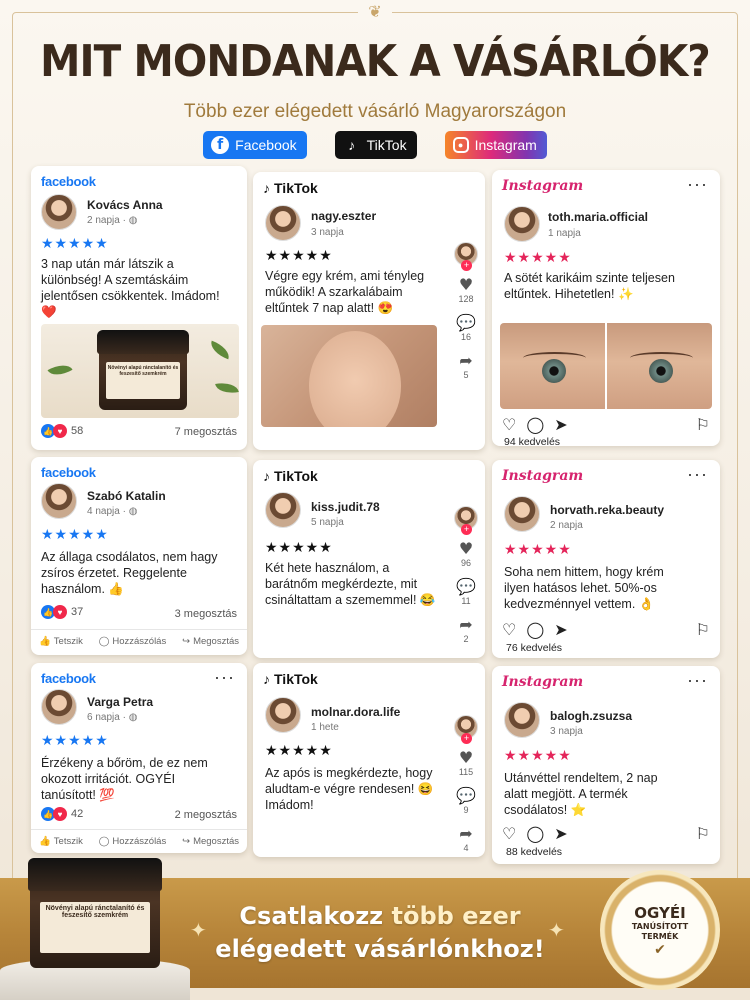 The height and width of the screenshot is (1000, 750). I want to click on reviewer-name: nagy.eszter, so click(343, 216).